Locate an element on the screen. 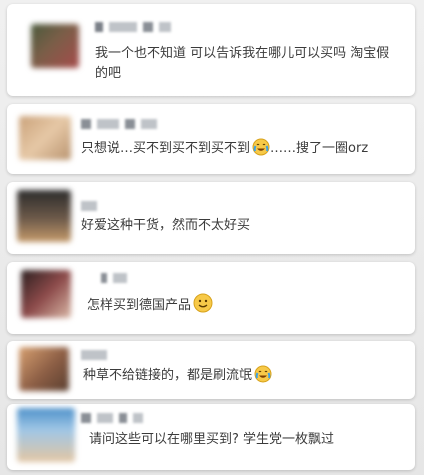  comment-text-part: 种草不给链接的，都是刷流氓 is located at coordinates (168, 375).